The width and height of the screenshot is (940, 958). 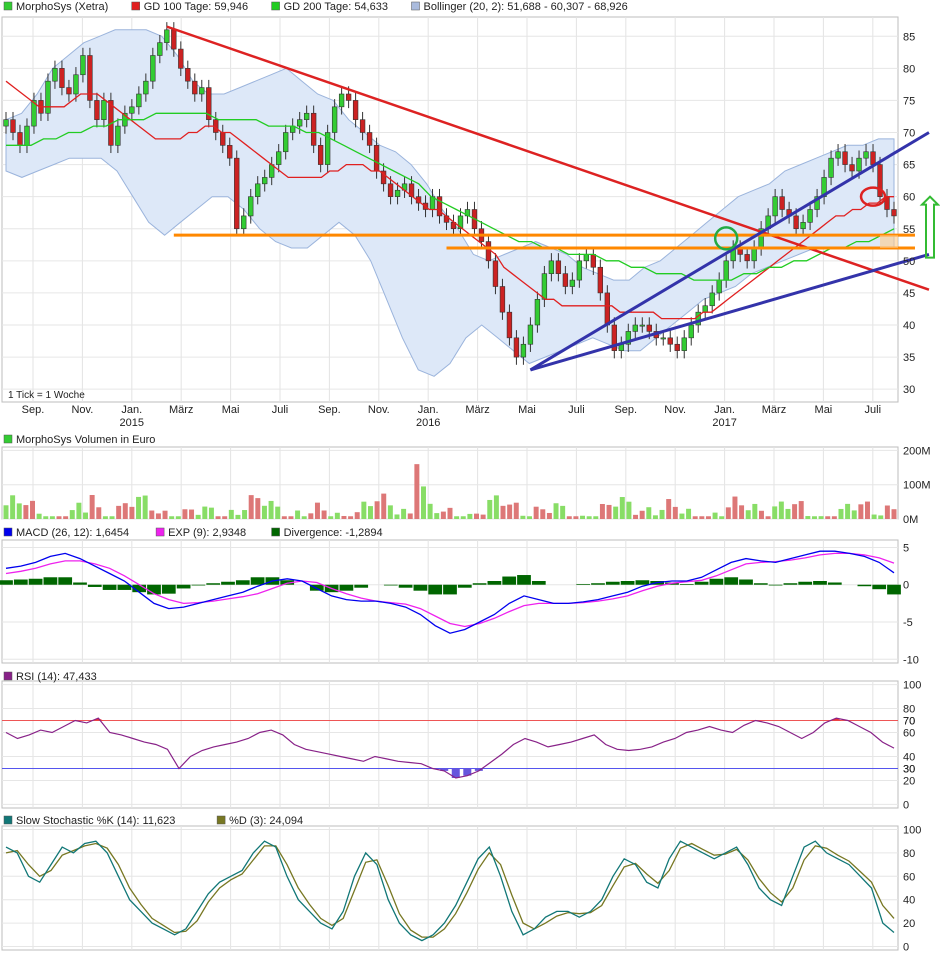 What do you see at coordinates (46, 395) in the screenshot?
I see `tick-note: 1 Tick = 1 Woche` at bounding box center [46, 395].